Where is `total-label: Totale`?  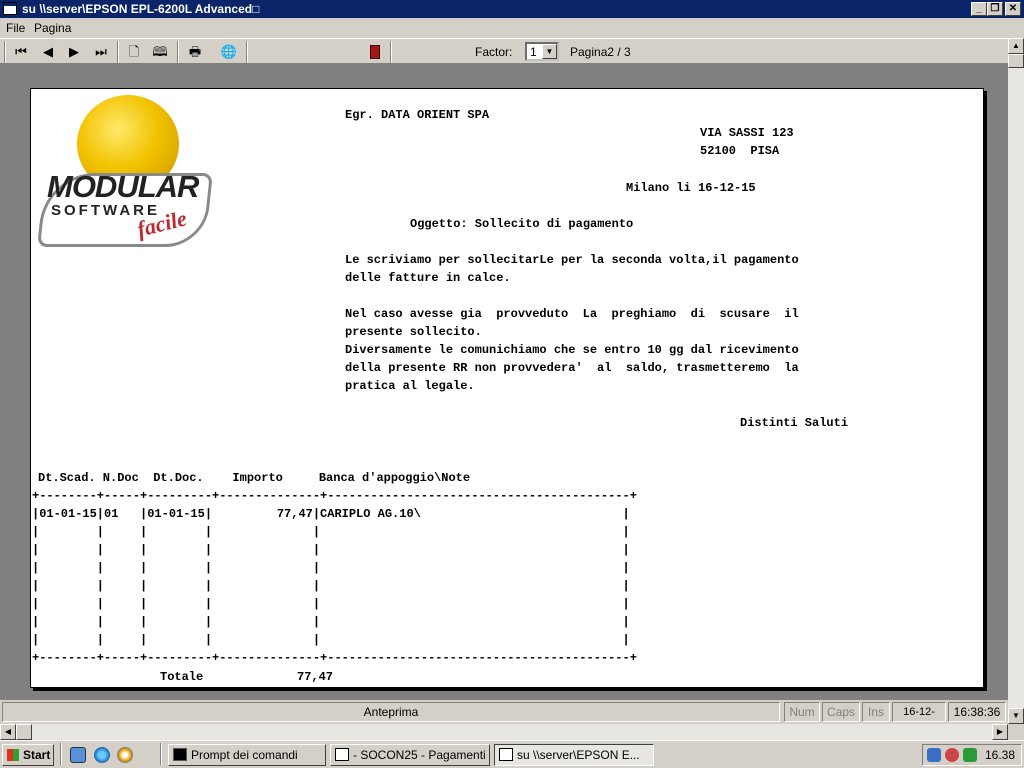 total-label: Totale is located at coordinates (182, 677).